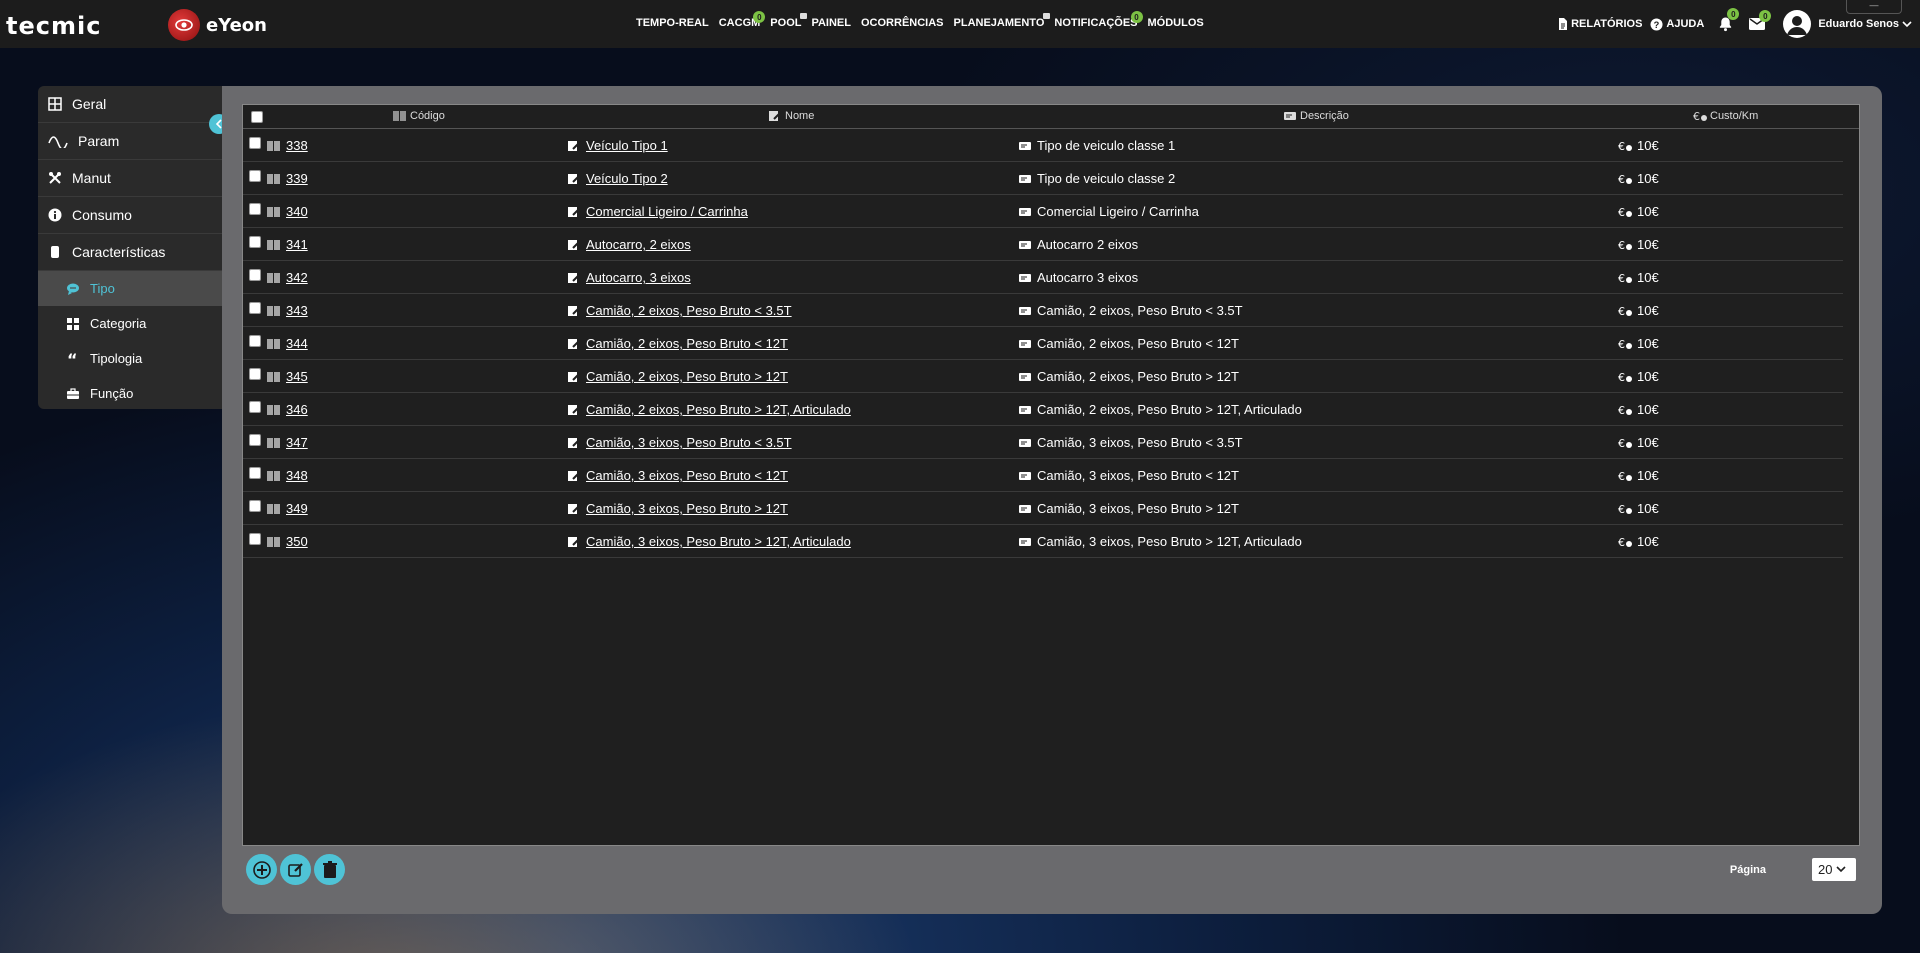 This screenshot has height=953, width=1920. Describe the element at coordinates (1078, 244) in the screenshot. I see `row-description-cell: Autocarro 2 eixos` at that location.